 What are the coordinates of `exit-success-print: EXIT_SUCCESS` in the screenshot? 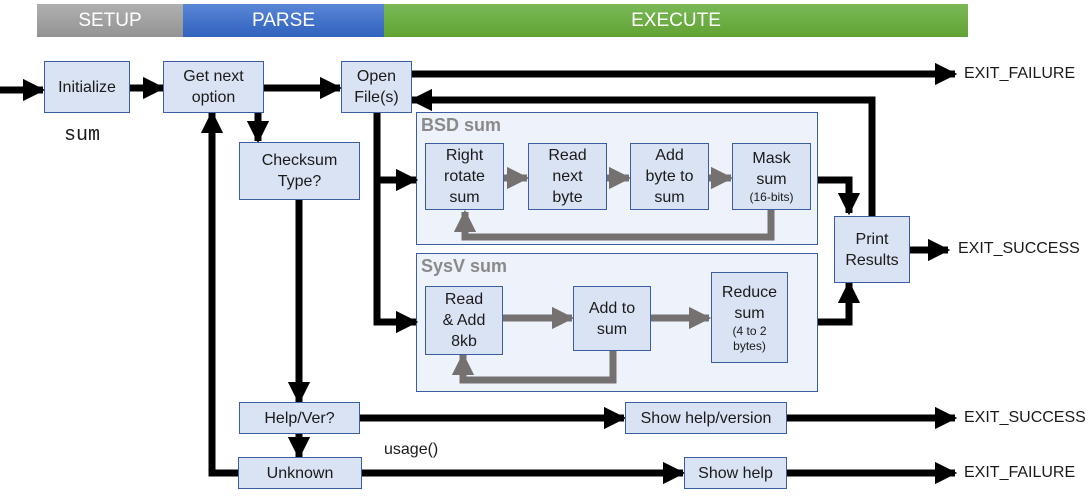 It's located at (1019, 248).